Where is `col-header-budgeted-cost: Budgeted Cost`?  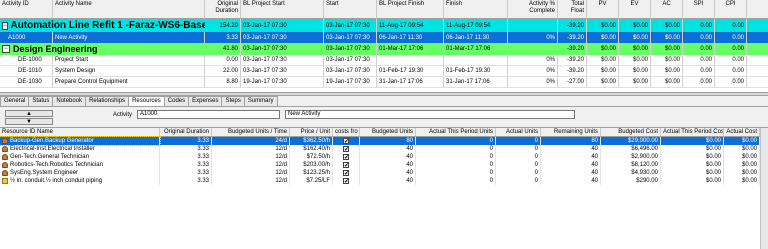
col-header-budgeted-cost: Budgeted Cost is located at coordinates (631, 132).